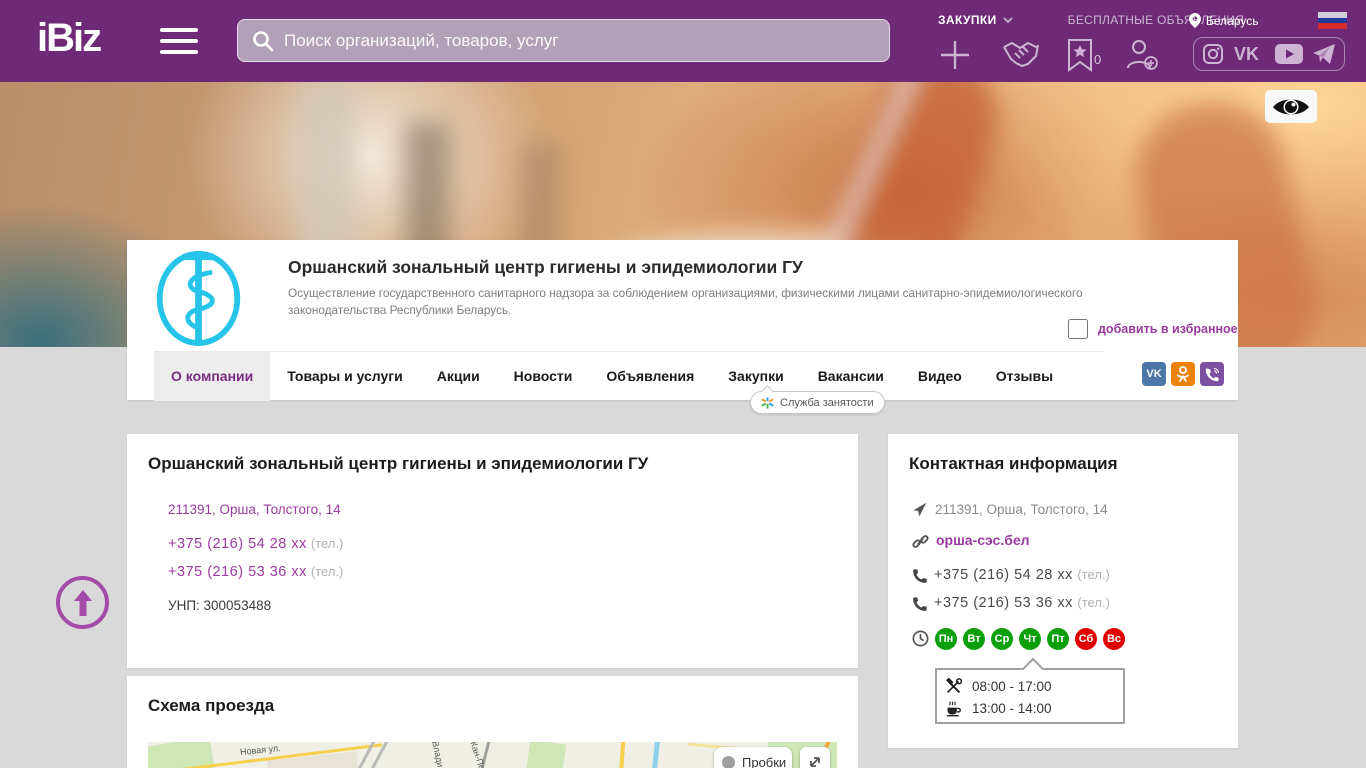  What do you see at coordinates (1269, 54) in the screenshot?
I see `header-social-links: VK` at bounding box center [1269, 54].